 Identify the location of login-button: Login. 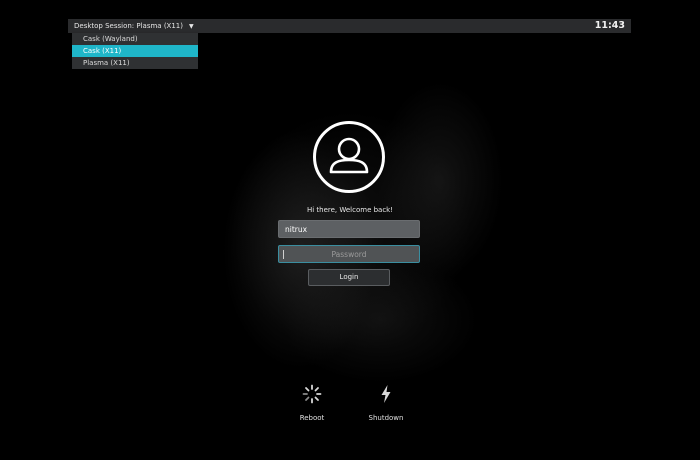
(349, 277).